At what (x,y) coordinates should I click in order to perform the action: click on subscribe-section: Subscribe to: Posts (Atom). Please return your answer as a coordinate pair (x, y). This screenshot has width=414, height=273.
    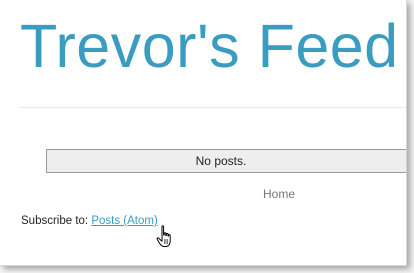
    Looking at the image, I should click on (89, 221).